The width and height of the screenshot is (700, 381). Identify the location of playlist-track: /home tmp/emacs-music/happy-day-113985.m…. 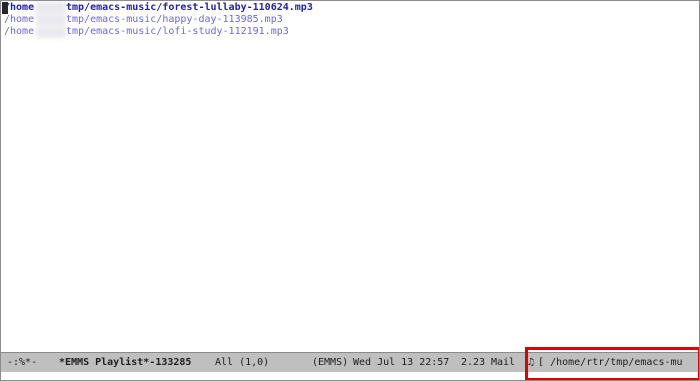
(350, 20).